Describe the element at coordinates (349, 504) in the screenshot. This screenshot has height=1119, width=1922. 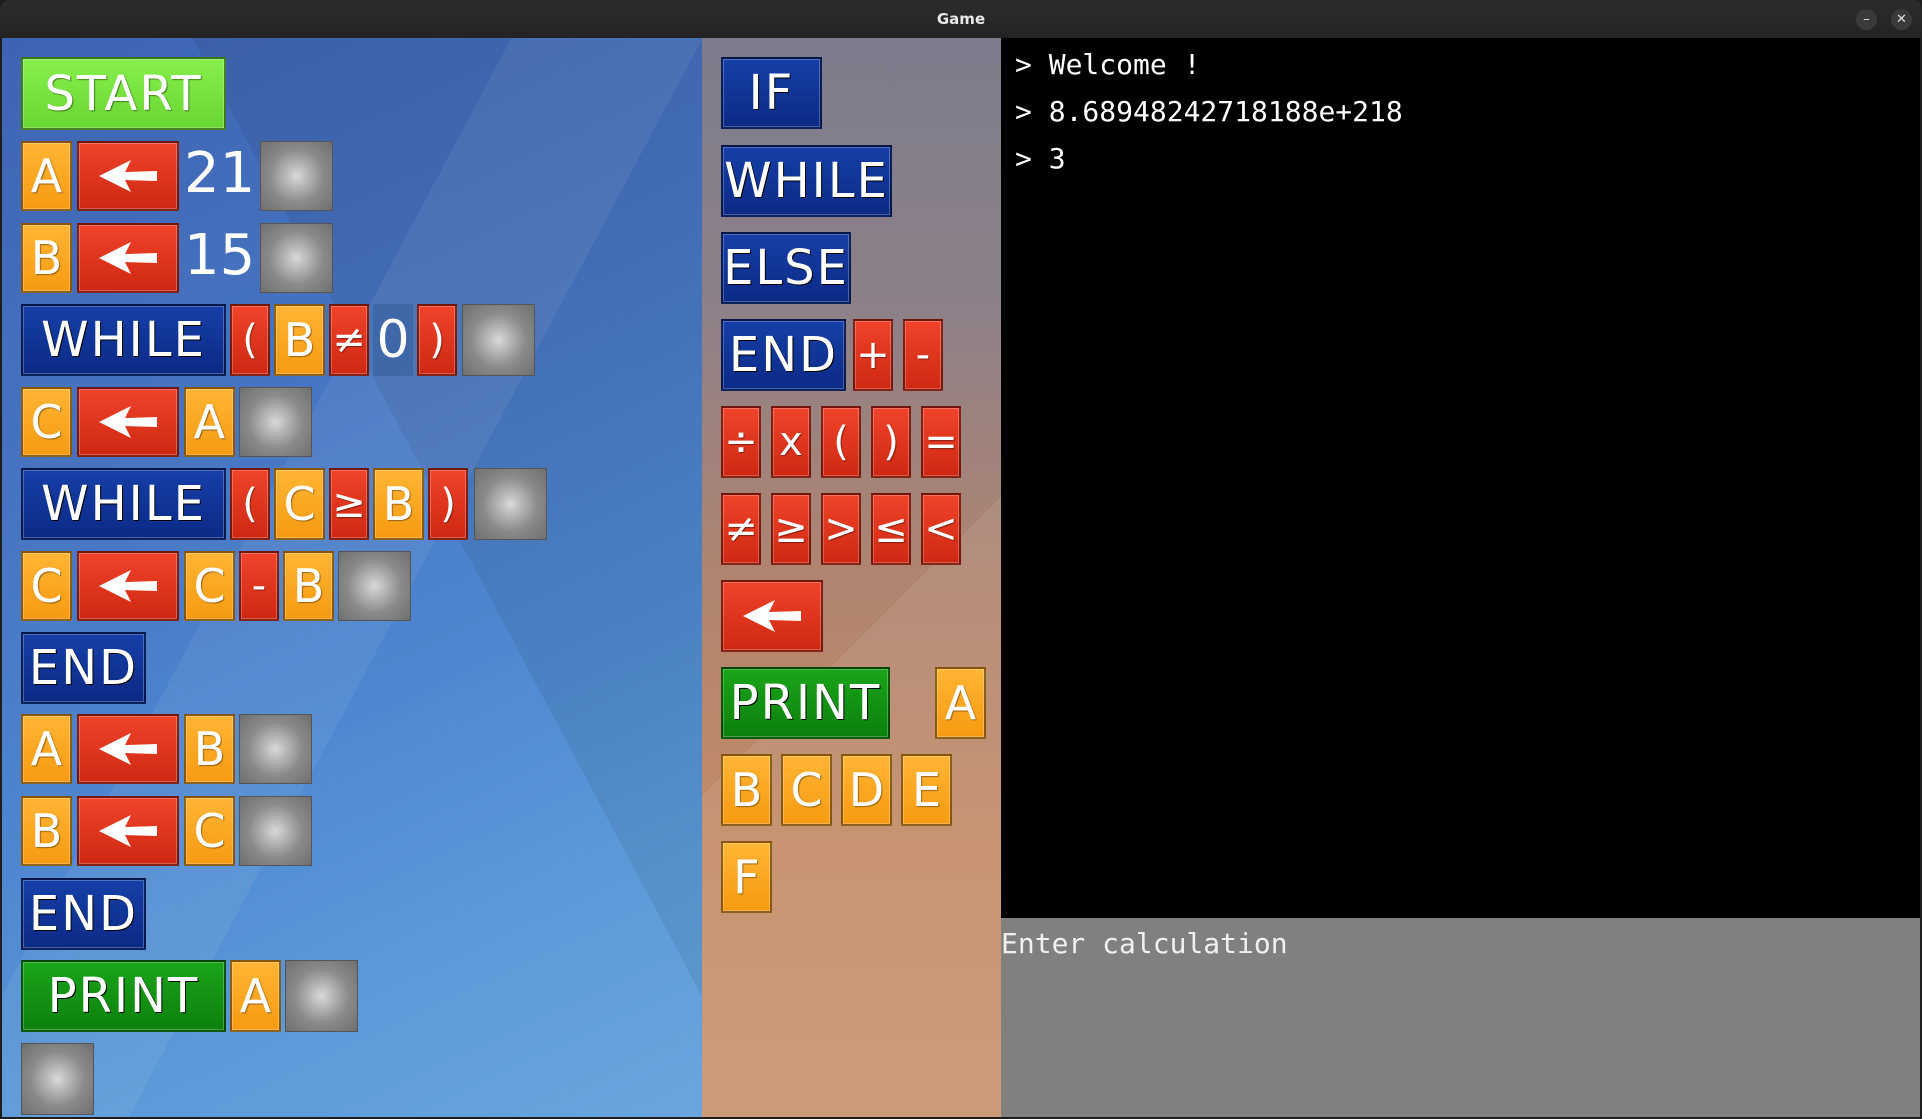
I see `operator-block: ≥` at that location.